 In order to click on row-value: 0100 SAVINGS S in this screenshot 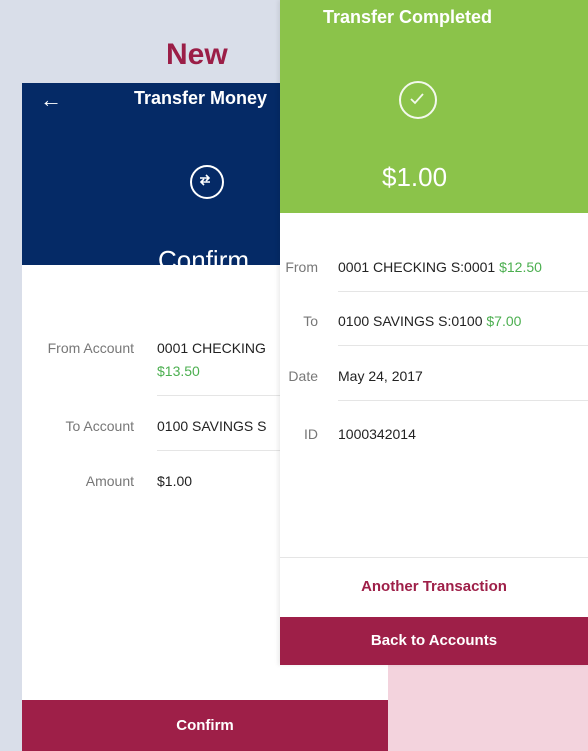, I will do `click(212, 426)`.